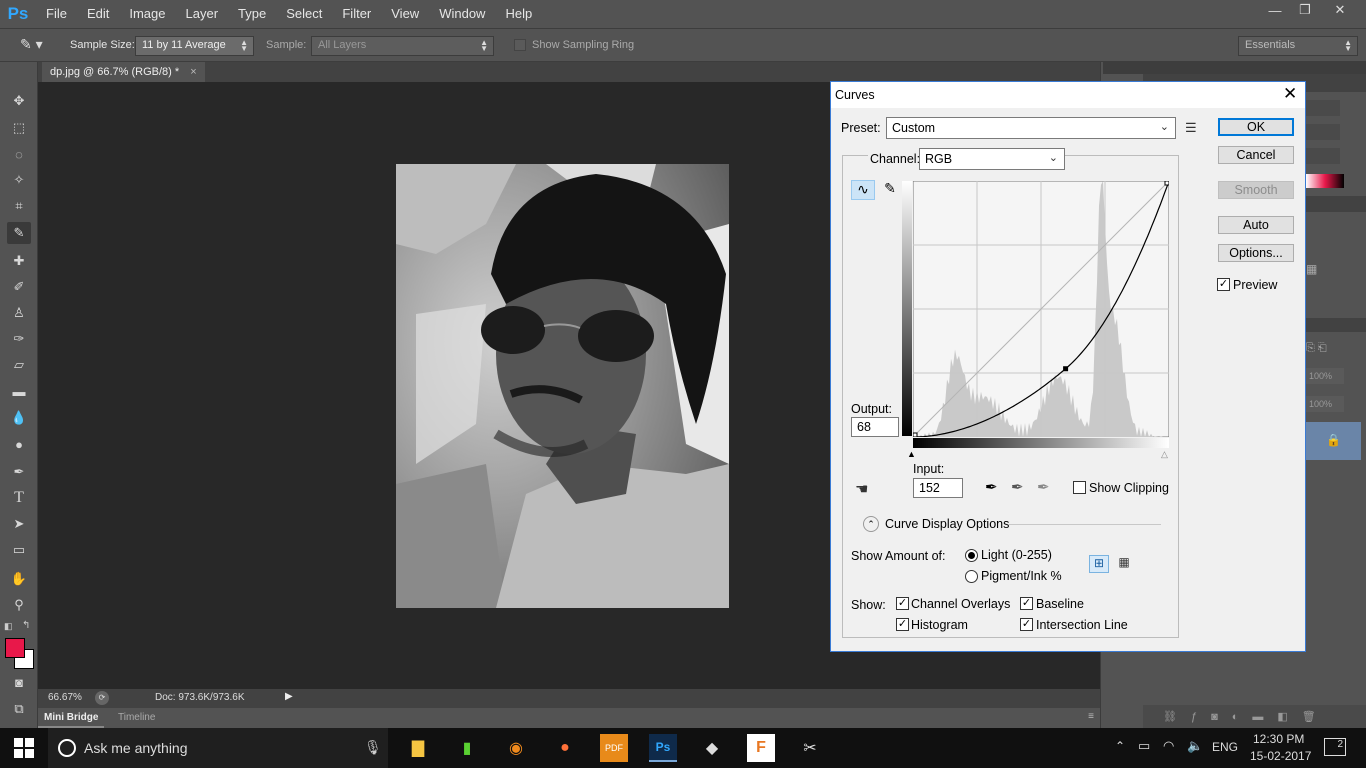 This screenshot has height=768, width=1366. I want to click on document-image, so click(562, 386).